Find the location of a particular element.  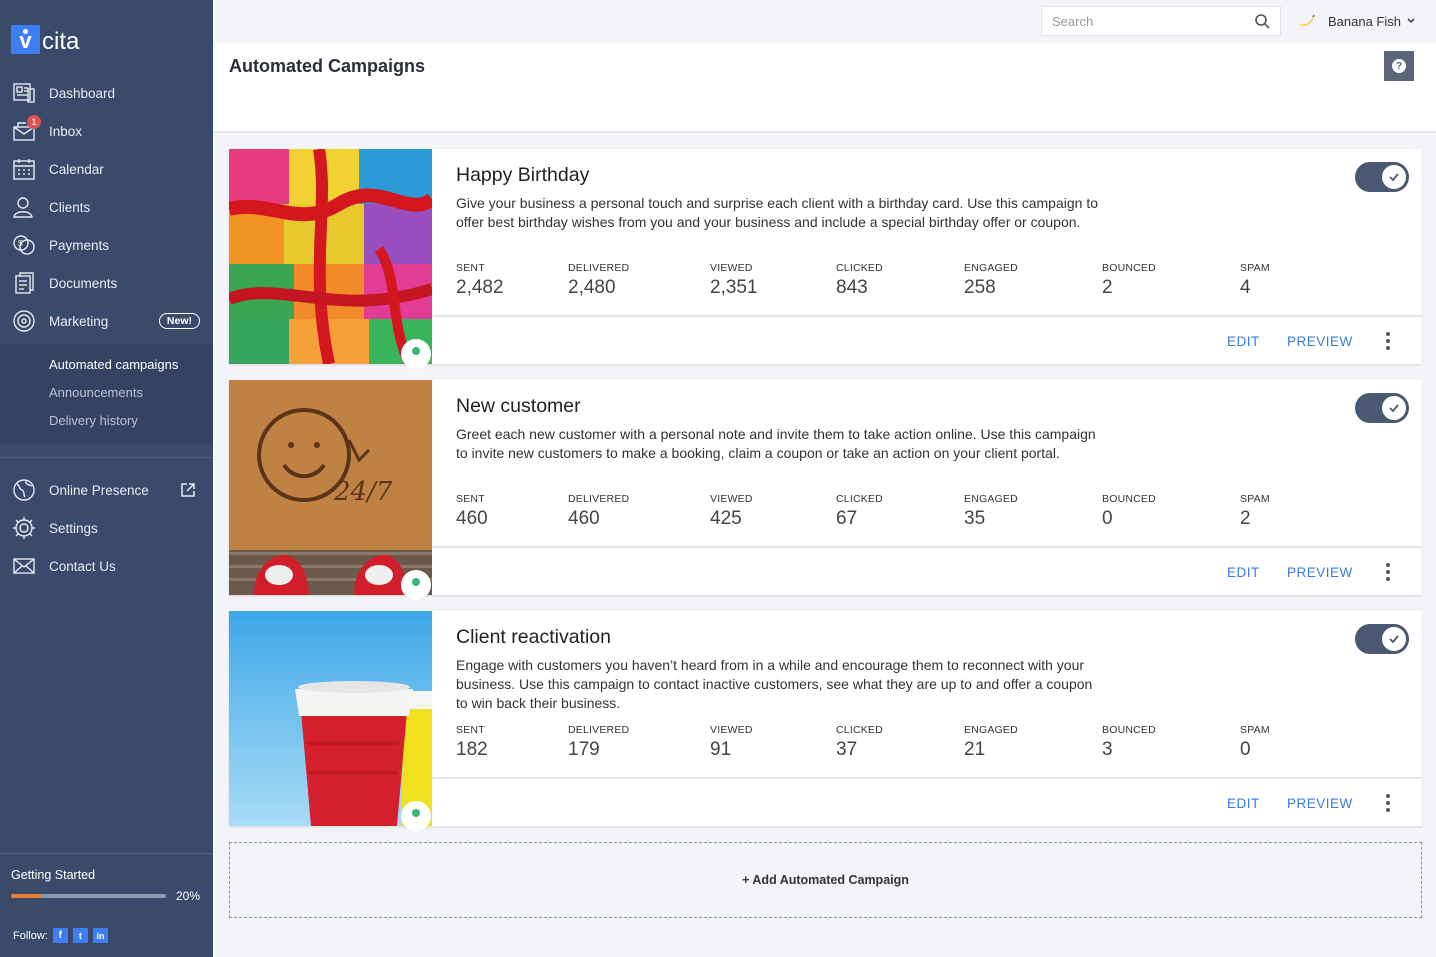

stat-sent: SENT 182 is located at coordinates (472, 742).